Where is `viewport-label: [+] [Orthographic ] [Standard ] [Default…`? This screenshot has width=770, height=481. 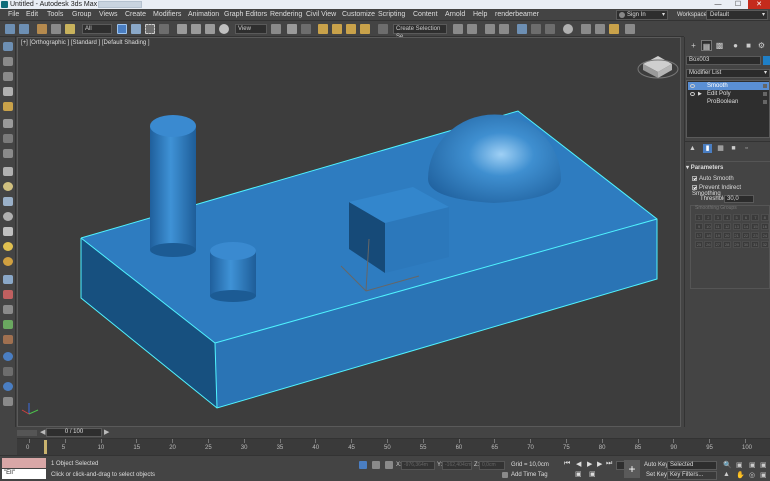 viewport-label: [+] [Orthographic ] [Standard ] [Default… is located at coordinates (85, 43).